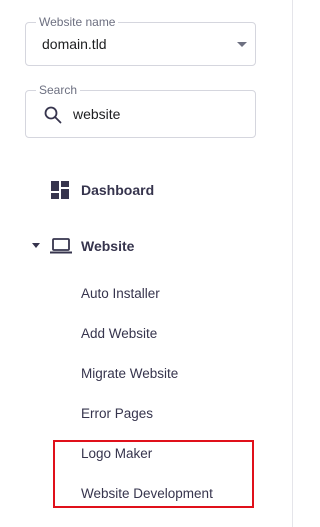  What do you see at coordinates (97, 114) in the screenshot?
I see `search-value: website` at bounding box center [97, 114].